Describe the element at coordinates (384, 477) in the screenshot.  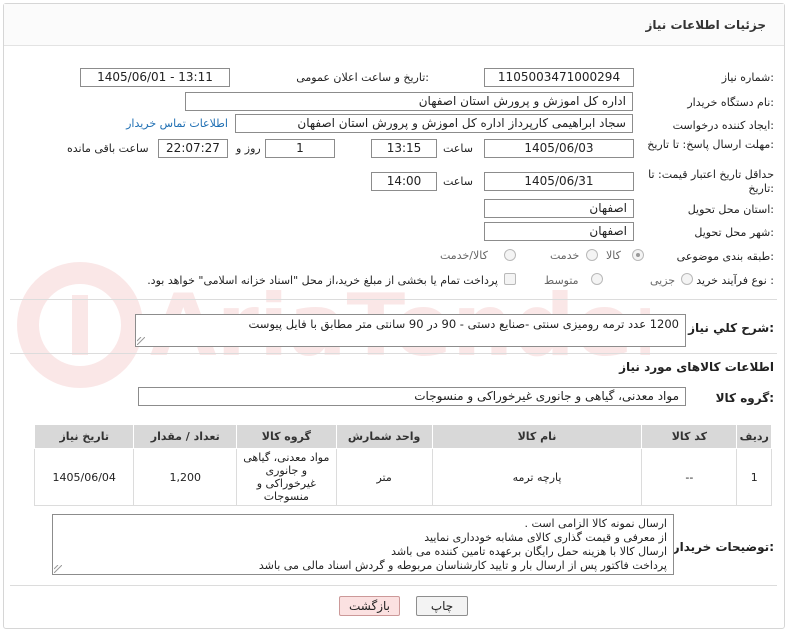
I see `cell-unit: متر` at that location.